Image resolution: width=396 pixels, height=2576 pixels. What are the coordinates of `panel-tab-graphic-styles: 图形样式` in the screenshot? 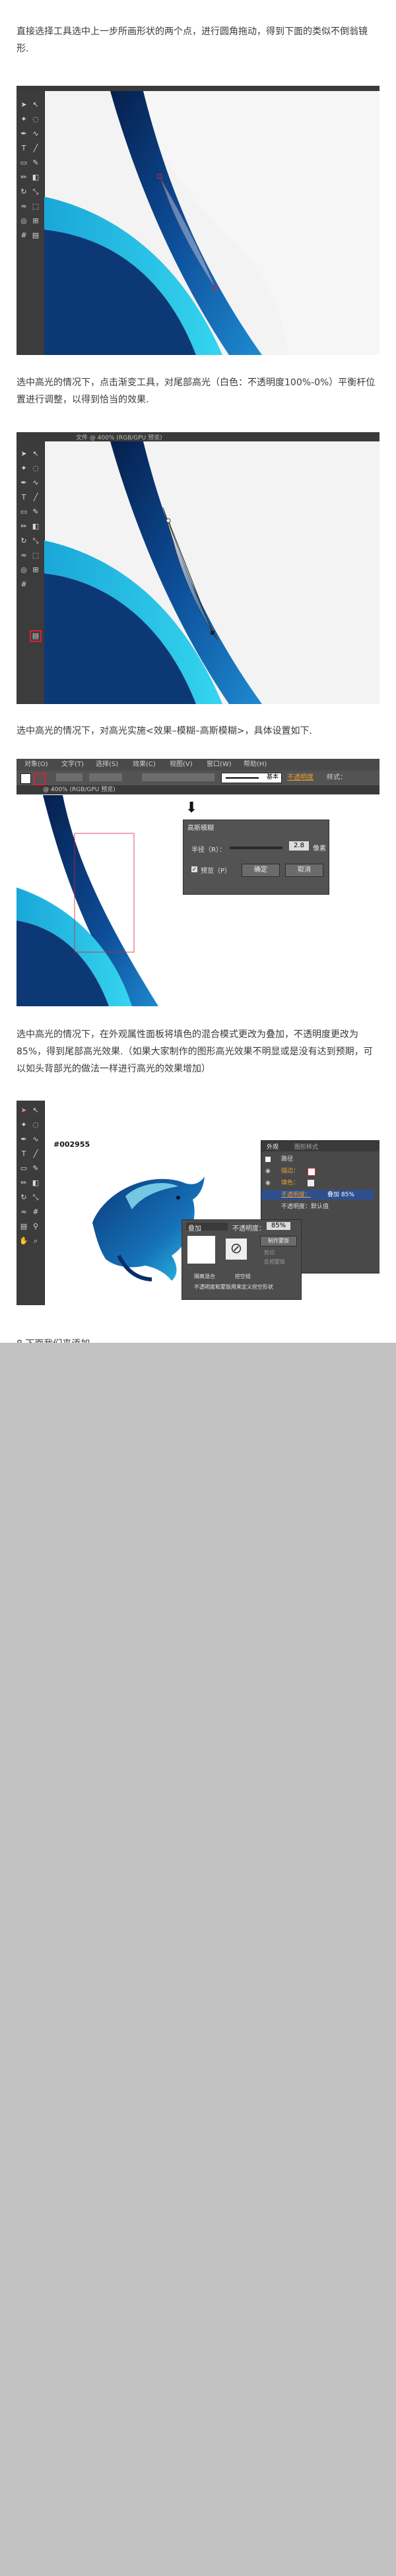 It's located at (306, 1146).